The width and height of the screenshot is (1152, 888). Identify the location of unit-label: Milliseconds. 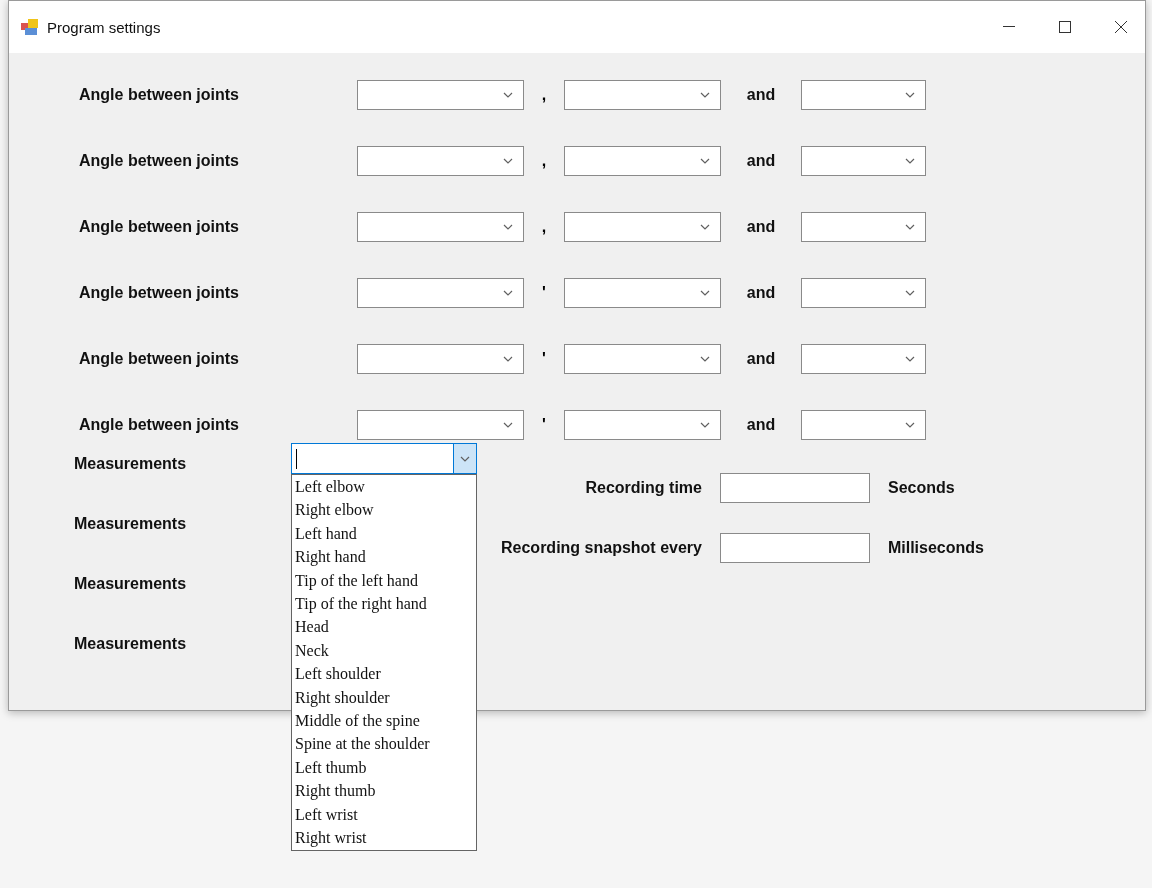
(935, 548).